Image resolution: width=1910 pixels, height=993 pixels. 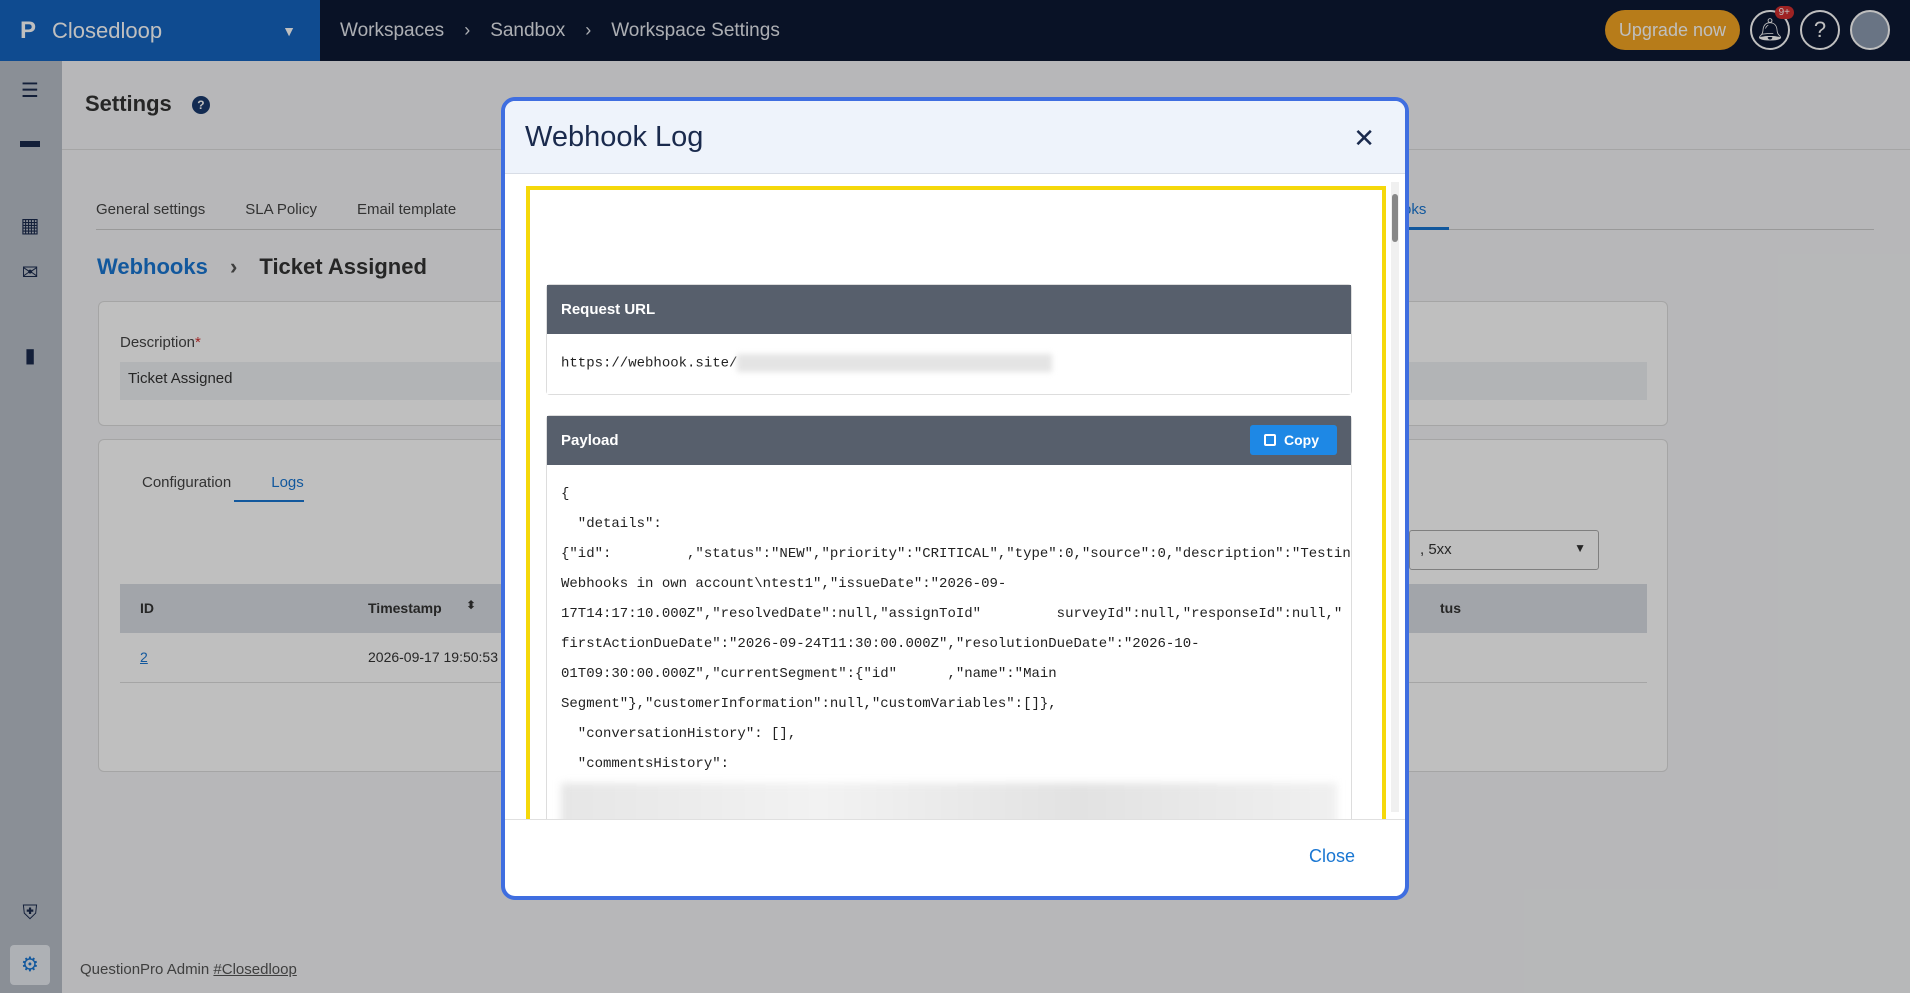 I want to click on payload-line: {, so click(x=565, y=494).